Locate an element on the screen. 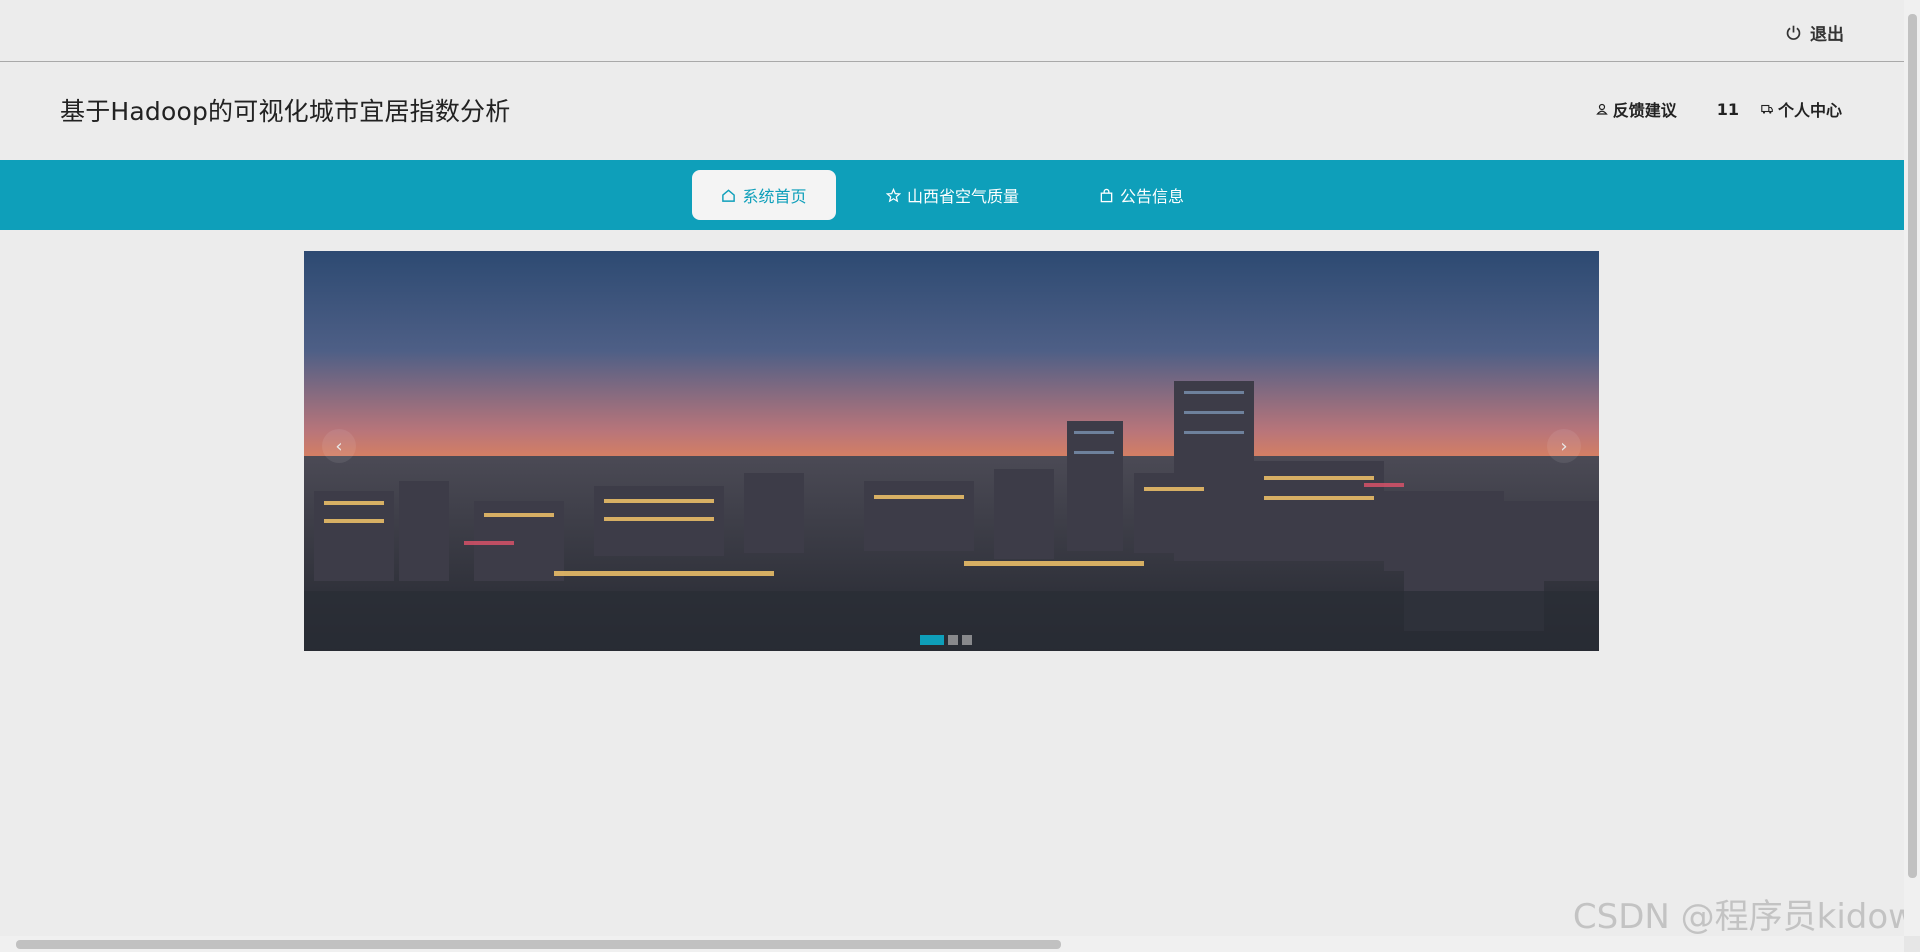 This screenshot has height=952, width=1920. nav-item-label: 公告信息 is located at coordinates (1152, 196).